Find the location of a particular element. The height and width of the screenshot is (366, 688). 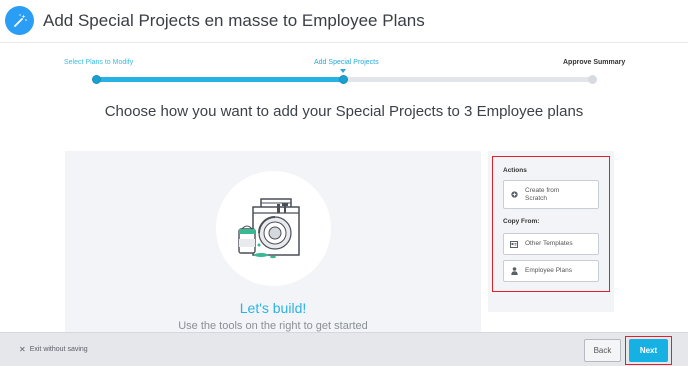

employee-plans-button: Employee Plans is located at coordinates (551, 271).